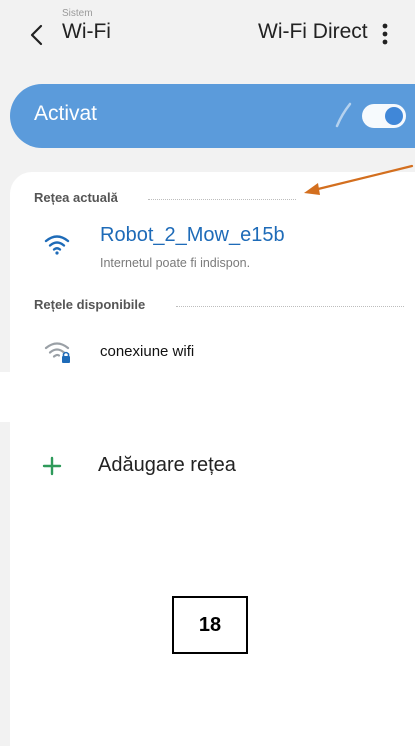  What do you see at coordinates (57, 352) in the screenshot?
I see `wifi-locked-icon` at bounding box center [57, 352].